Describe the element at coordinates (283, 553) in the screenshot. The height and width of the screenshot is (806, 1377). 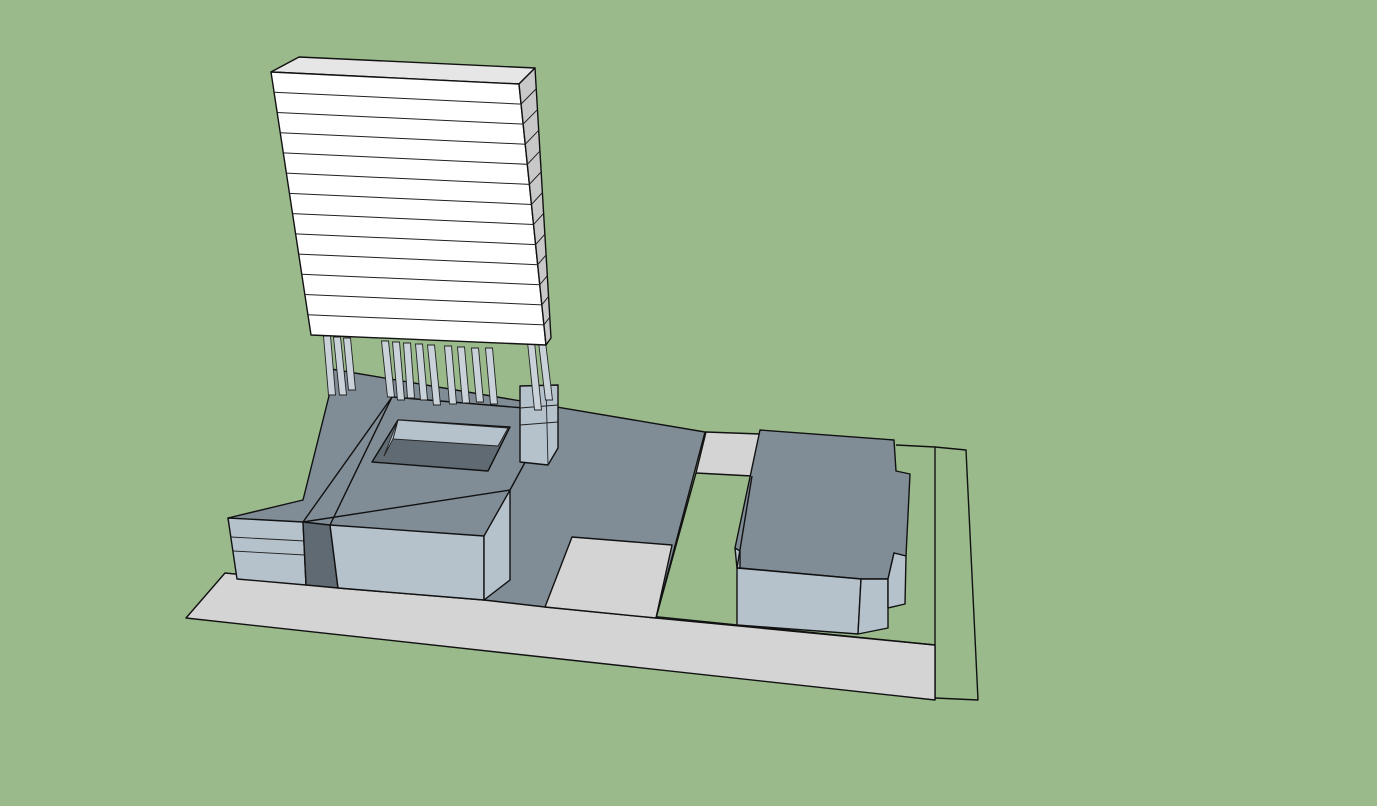
I see `left-low-block` at that location.